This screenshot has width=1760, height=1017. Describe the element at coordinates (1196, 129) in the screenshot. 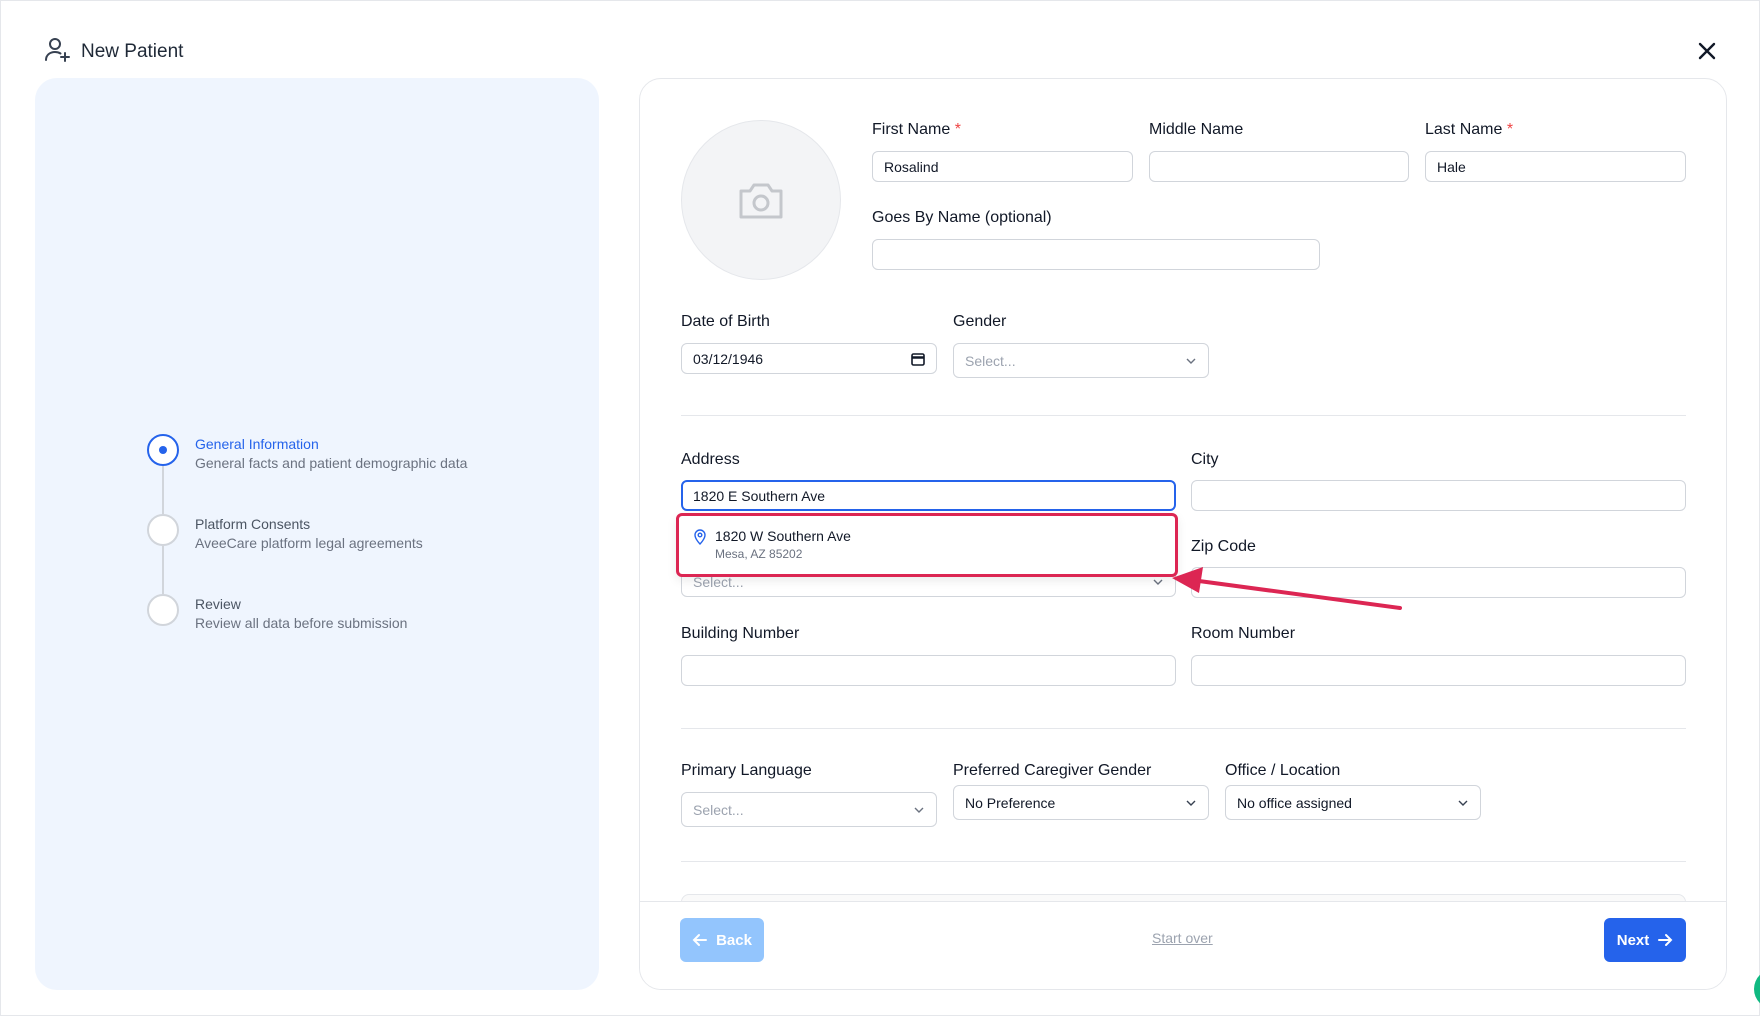

I see `middle-name-label: Middle Name` at that location.